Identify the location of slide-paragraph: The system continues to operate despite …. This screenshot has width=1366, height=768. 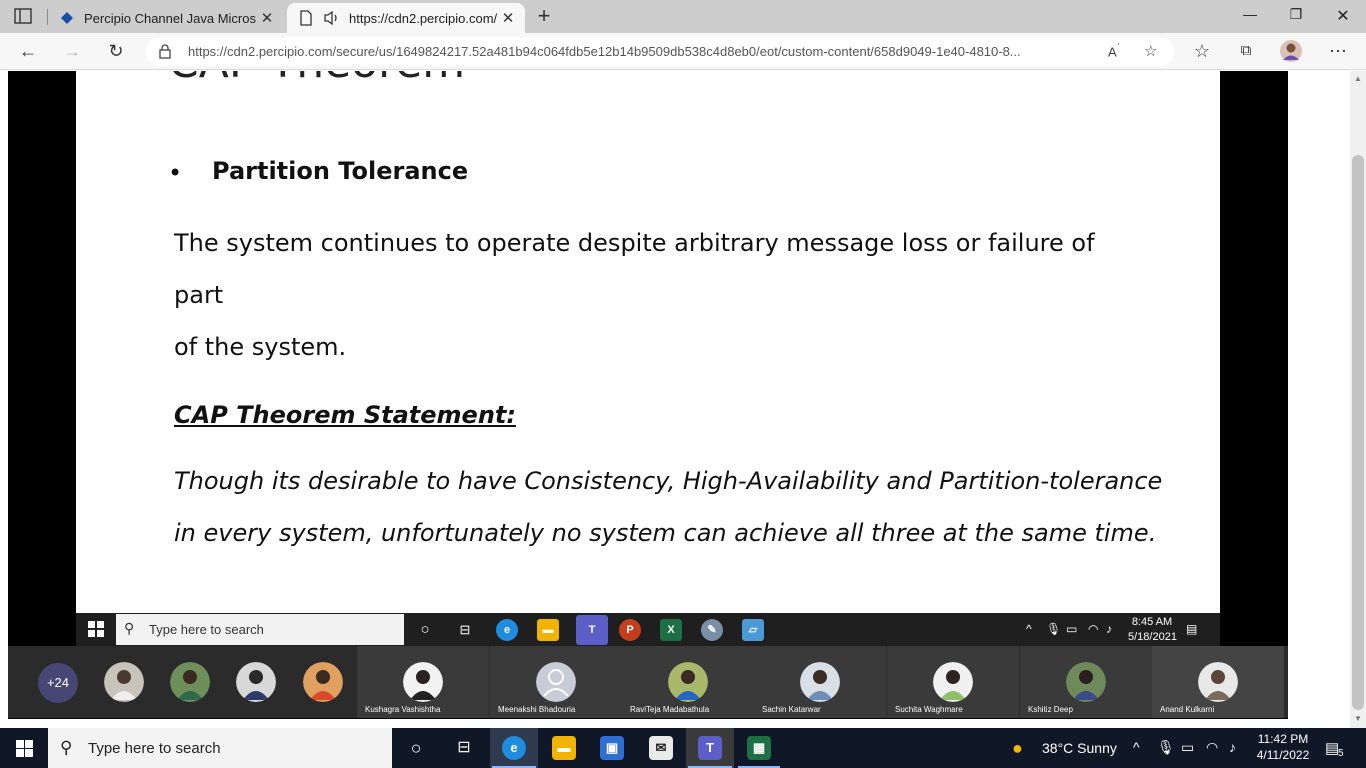
(654, 295).